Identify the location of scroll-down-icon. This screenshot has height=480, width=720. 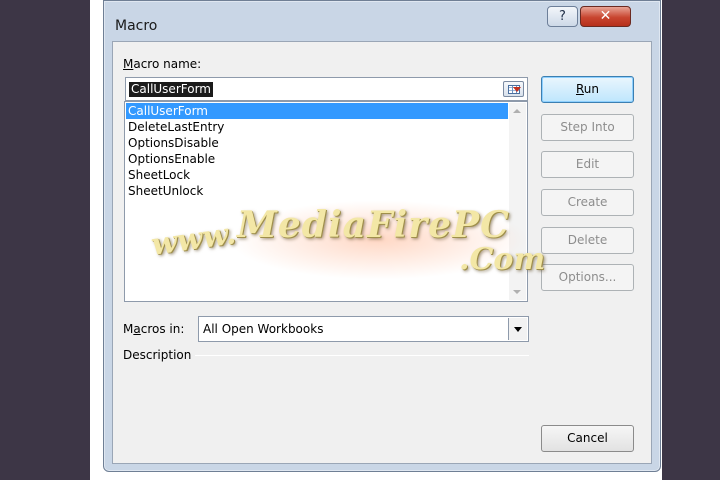
(517, 292).